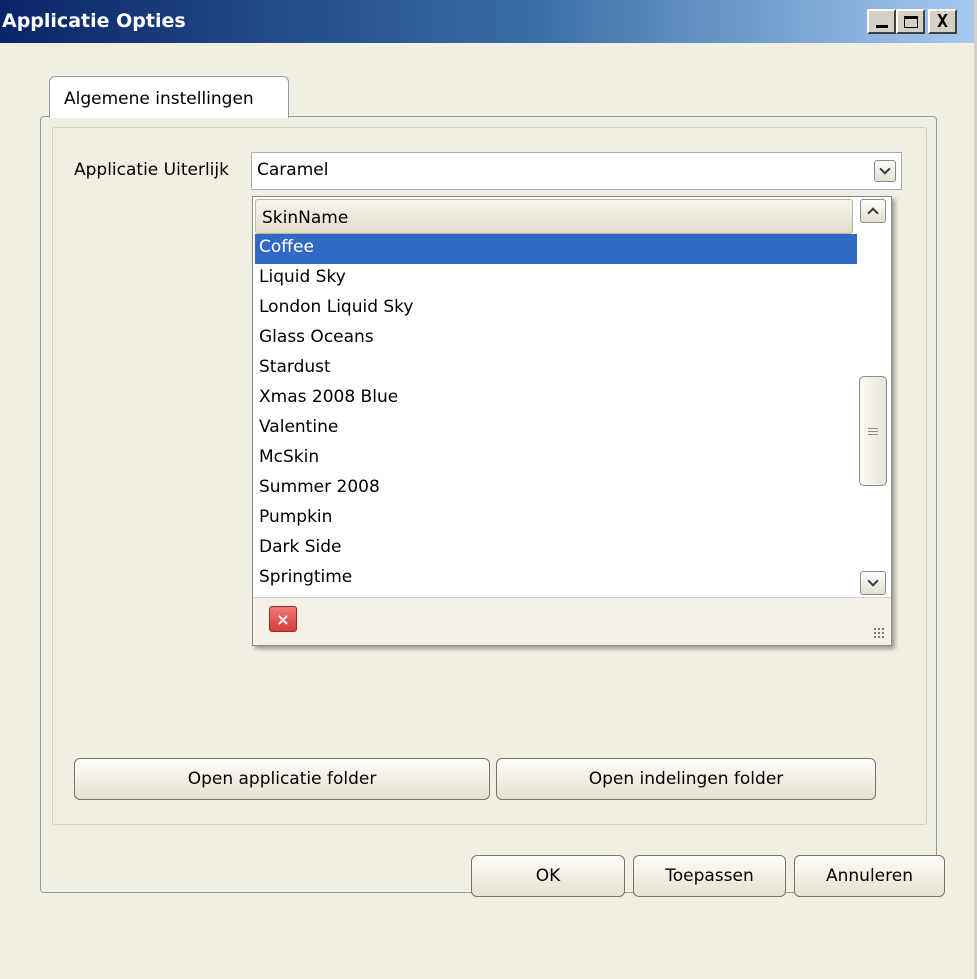  What do you see at coordinates (556, 279) in the screenshot?
I see `skin-list-item: Liquid Sky` at bounding box center [556, 279].